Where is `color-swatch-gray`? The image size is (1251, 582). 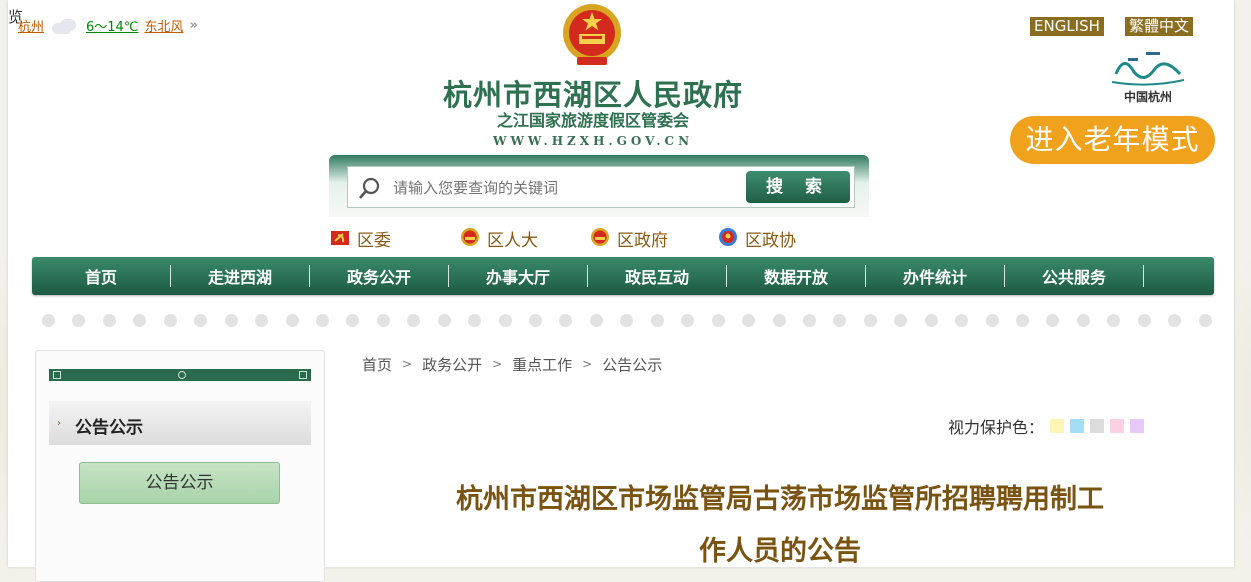 color-swatch-gray is located at coordinates (1097, 426).